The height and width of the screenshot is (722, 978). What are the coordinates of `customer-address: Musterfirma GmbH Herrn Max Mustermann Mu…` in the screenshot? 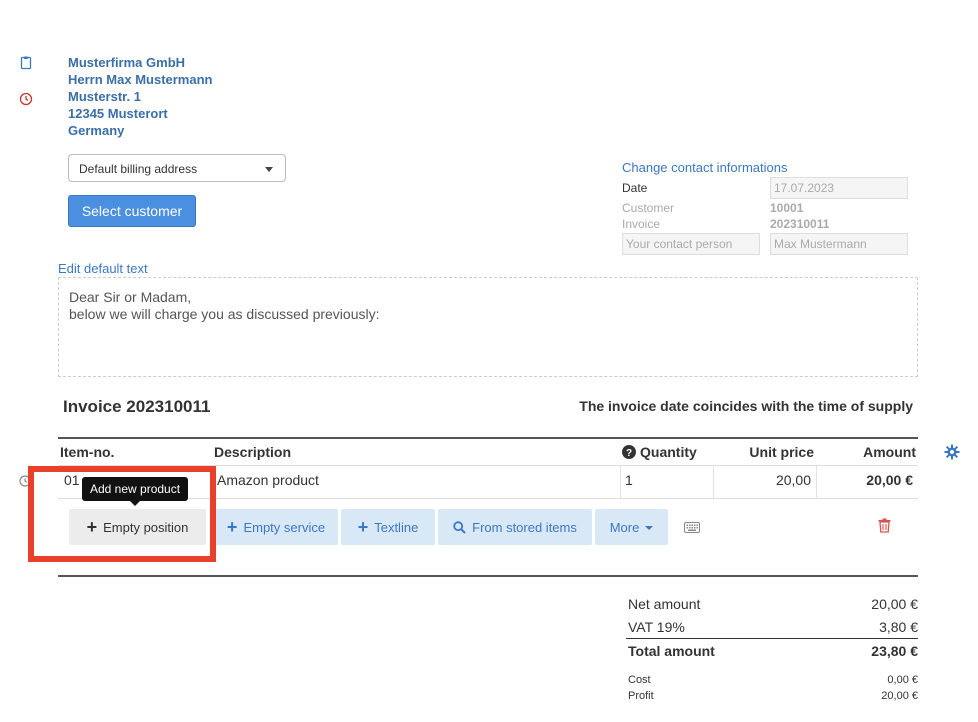 It's located at (140, 96).